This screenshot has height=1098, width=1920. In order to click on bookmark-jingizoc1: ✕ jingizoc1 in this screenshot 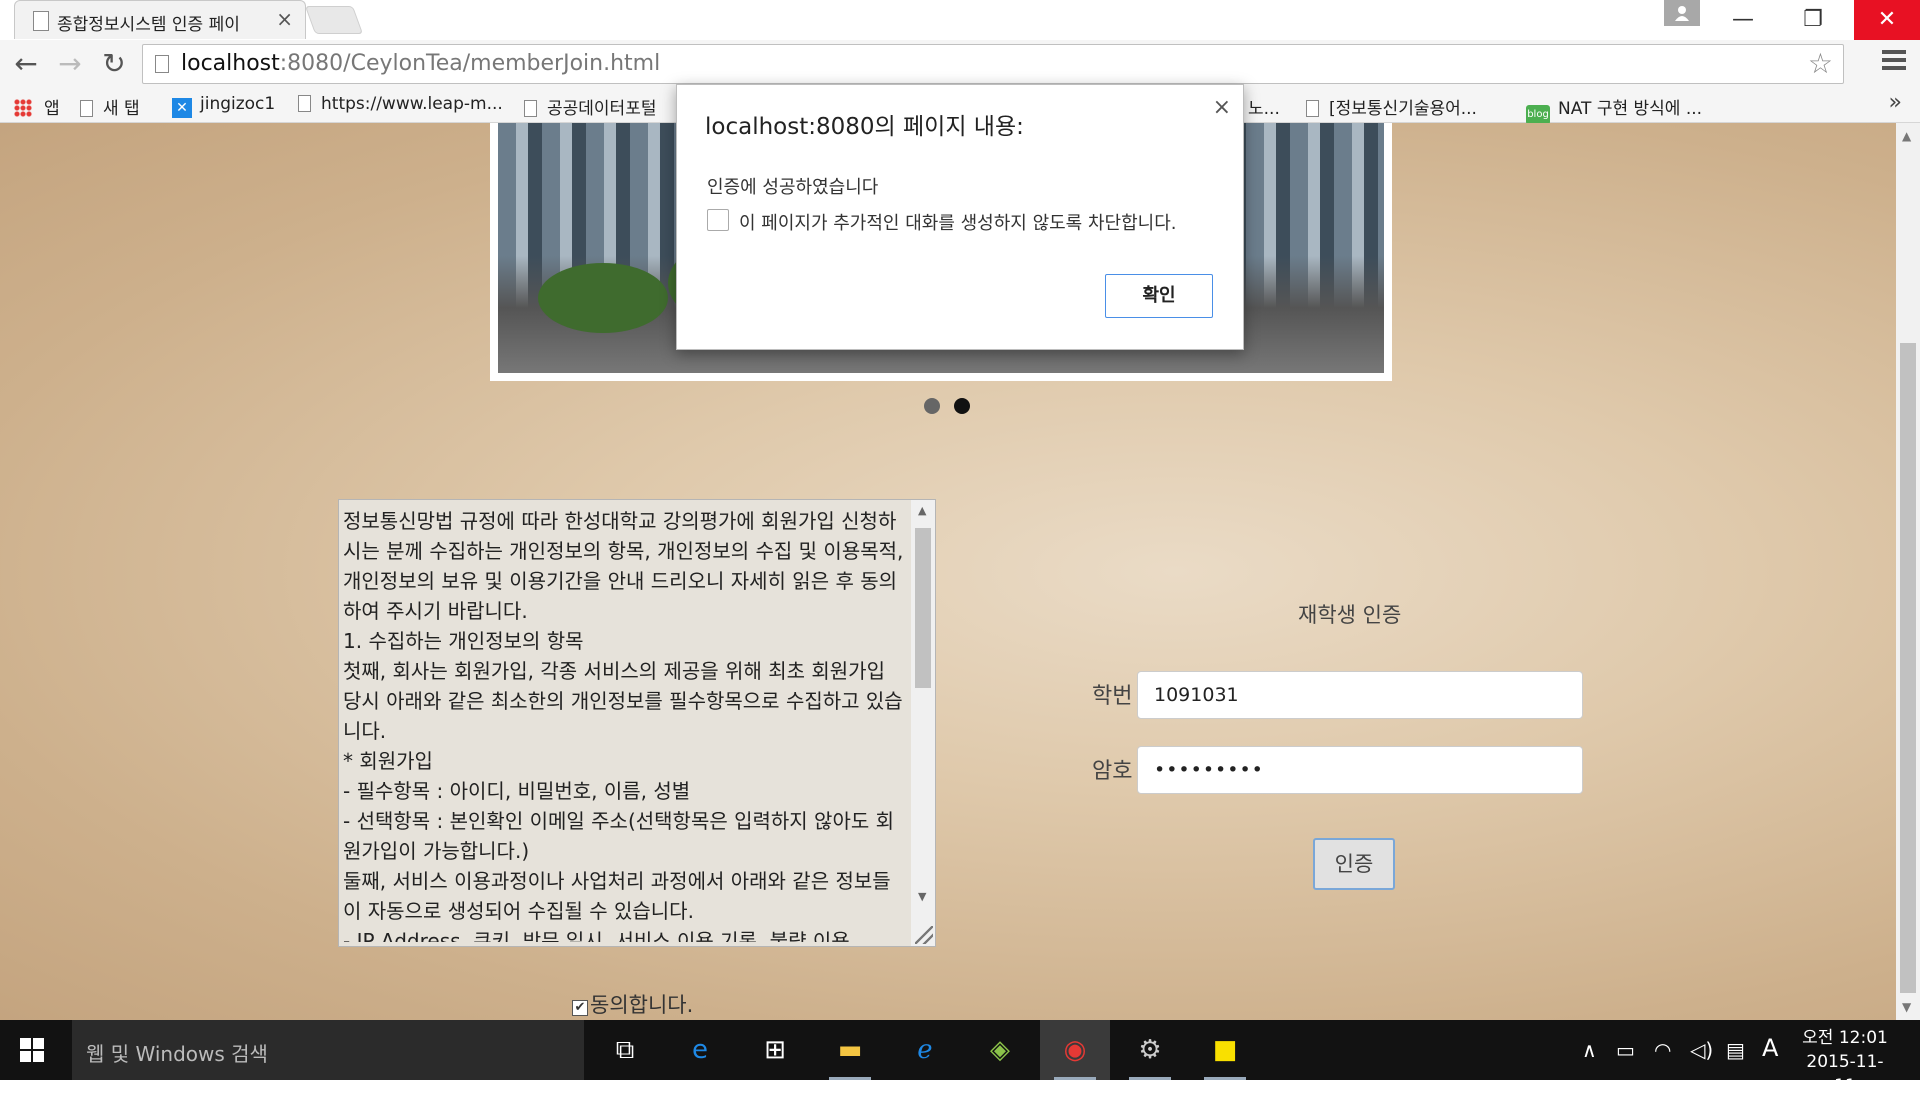, I will do `click(223, 106)`.